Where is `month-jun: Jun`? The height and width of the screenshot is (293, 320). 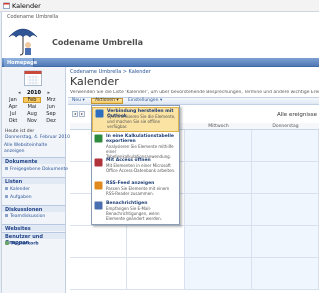
month-jun: Jun is located at coordinates (51, 107).